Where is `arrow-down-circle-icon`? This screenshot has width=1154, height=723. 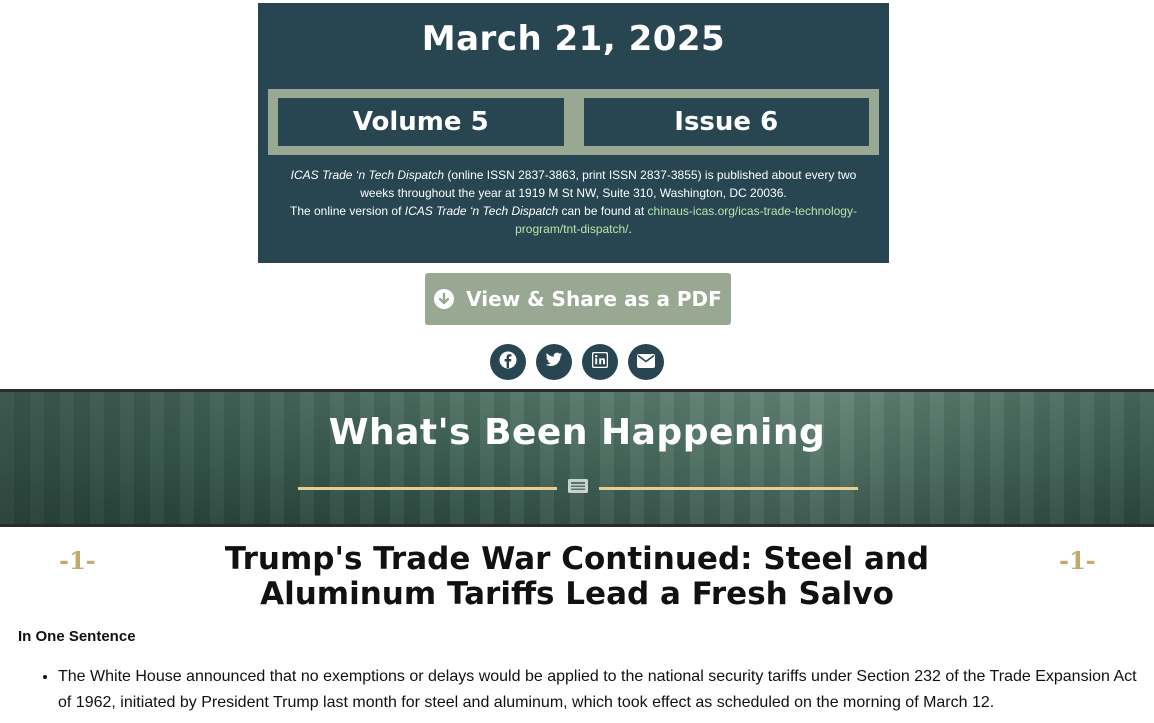 arrow-down-circle-icon is located at coordinates (444, 299).